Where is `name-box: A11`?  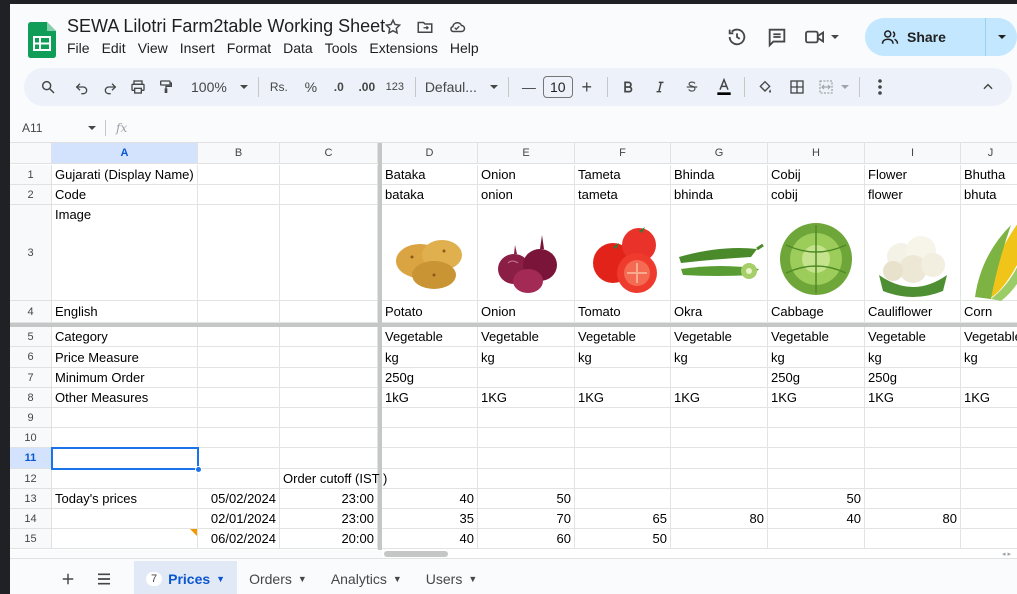 name-box: A11 is located at coordinates (57, 128).